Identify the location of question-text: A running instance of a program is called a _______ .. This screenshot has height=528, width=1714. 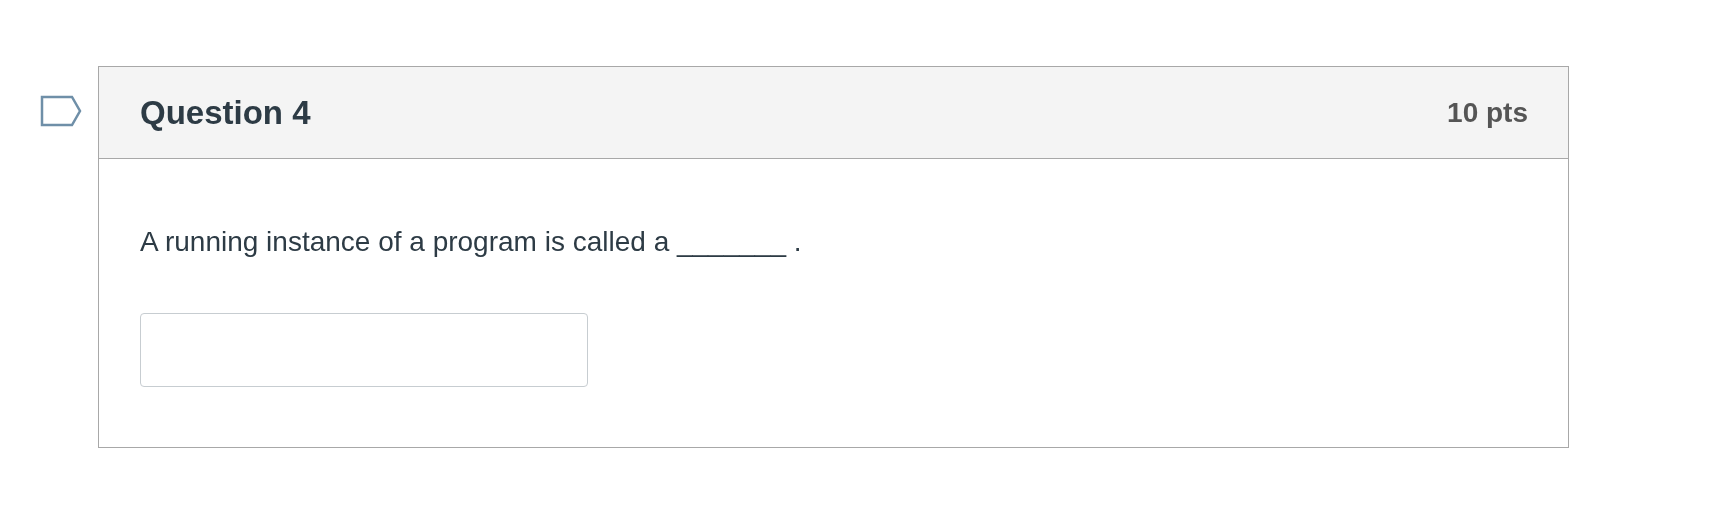
(471, 242).